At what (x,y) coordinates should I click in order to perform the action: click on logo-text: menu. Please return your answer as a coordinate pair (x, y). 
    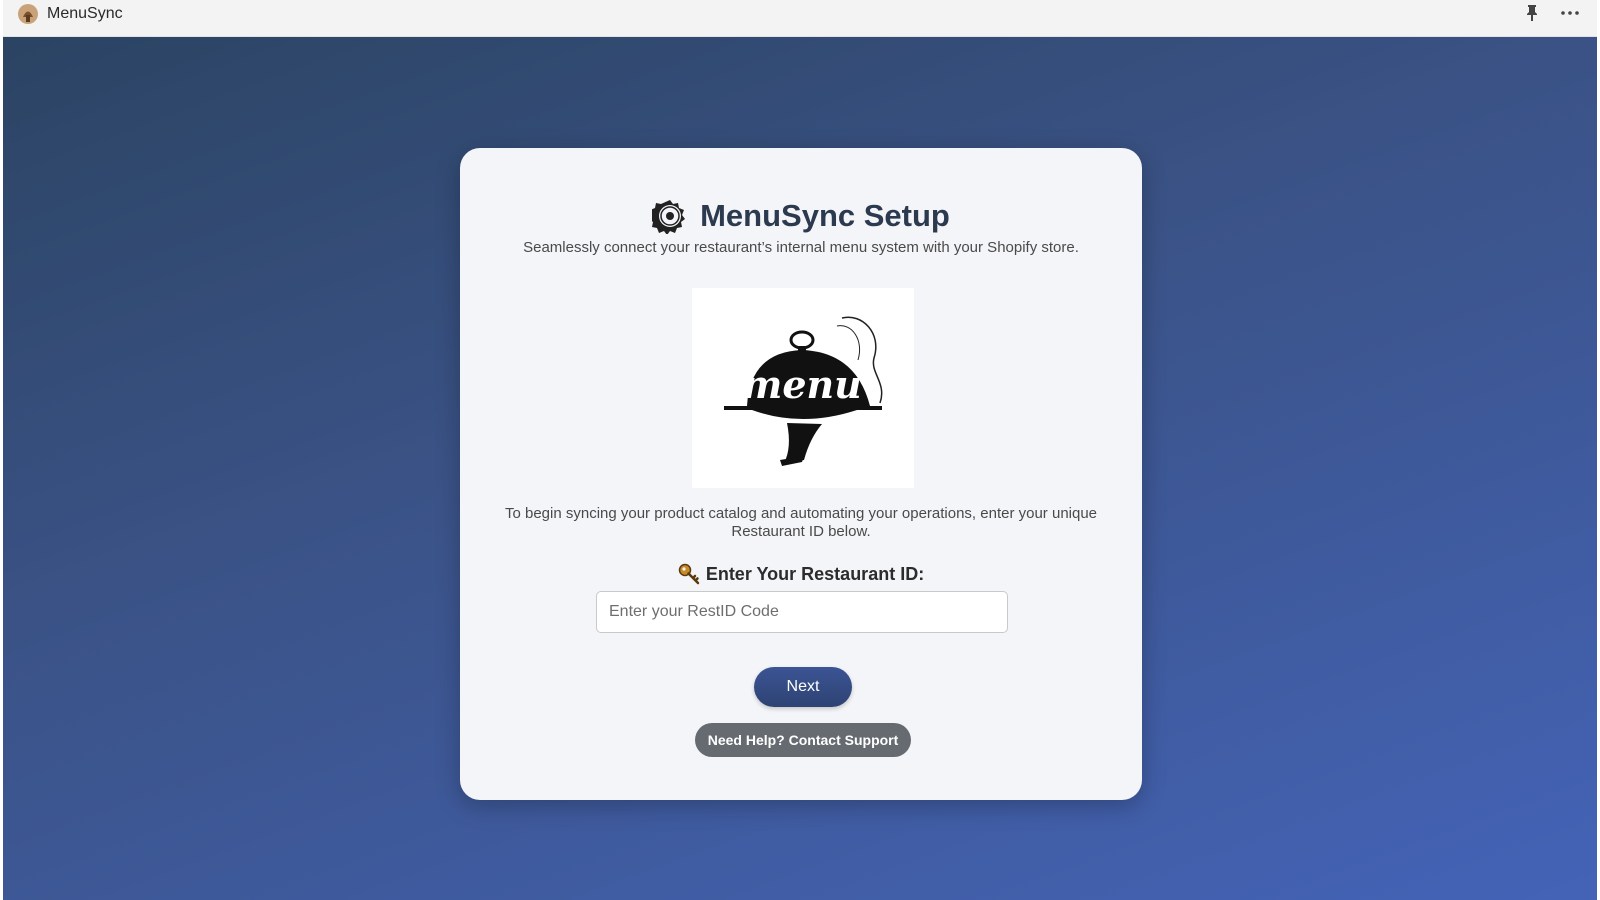
    Looking at the image, I should click on (802, 384).